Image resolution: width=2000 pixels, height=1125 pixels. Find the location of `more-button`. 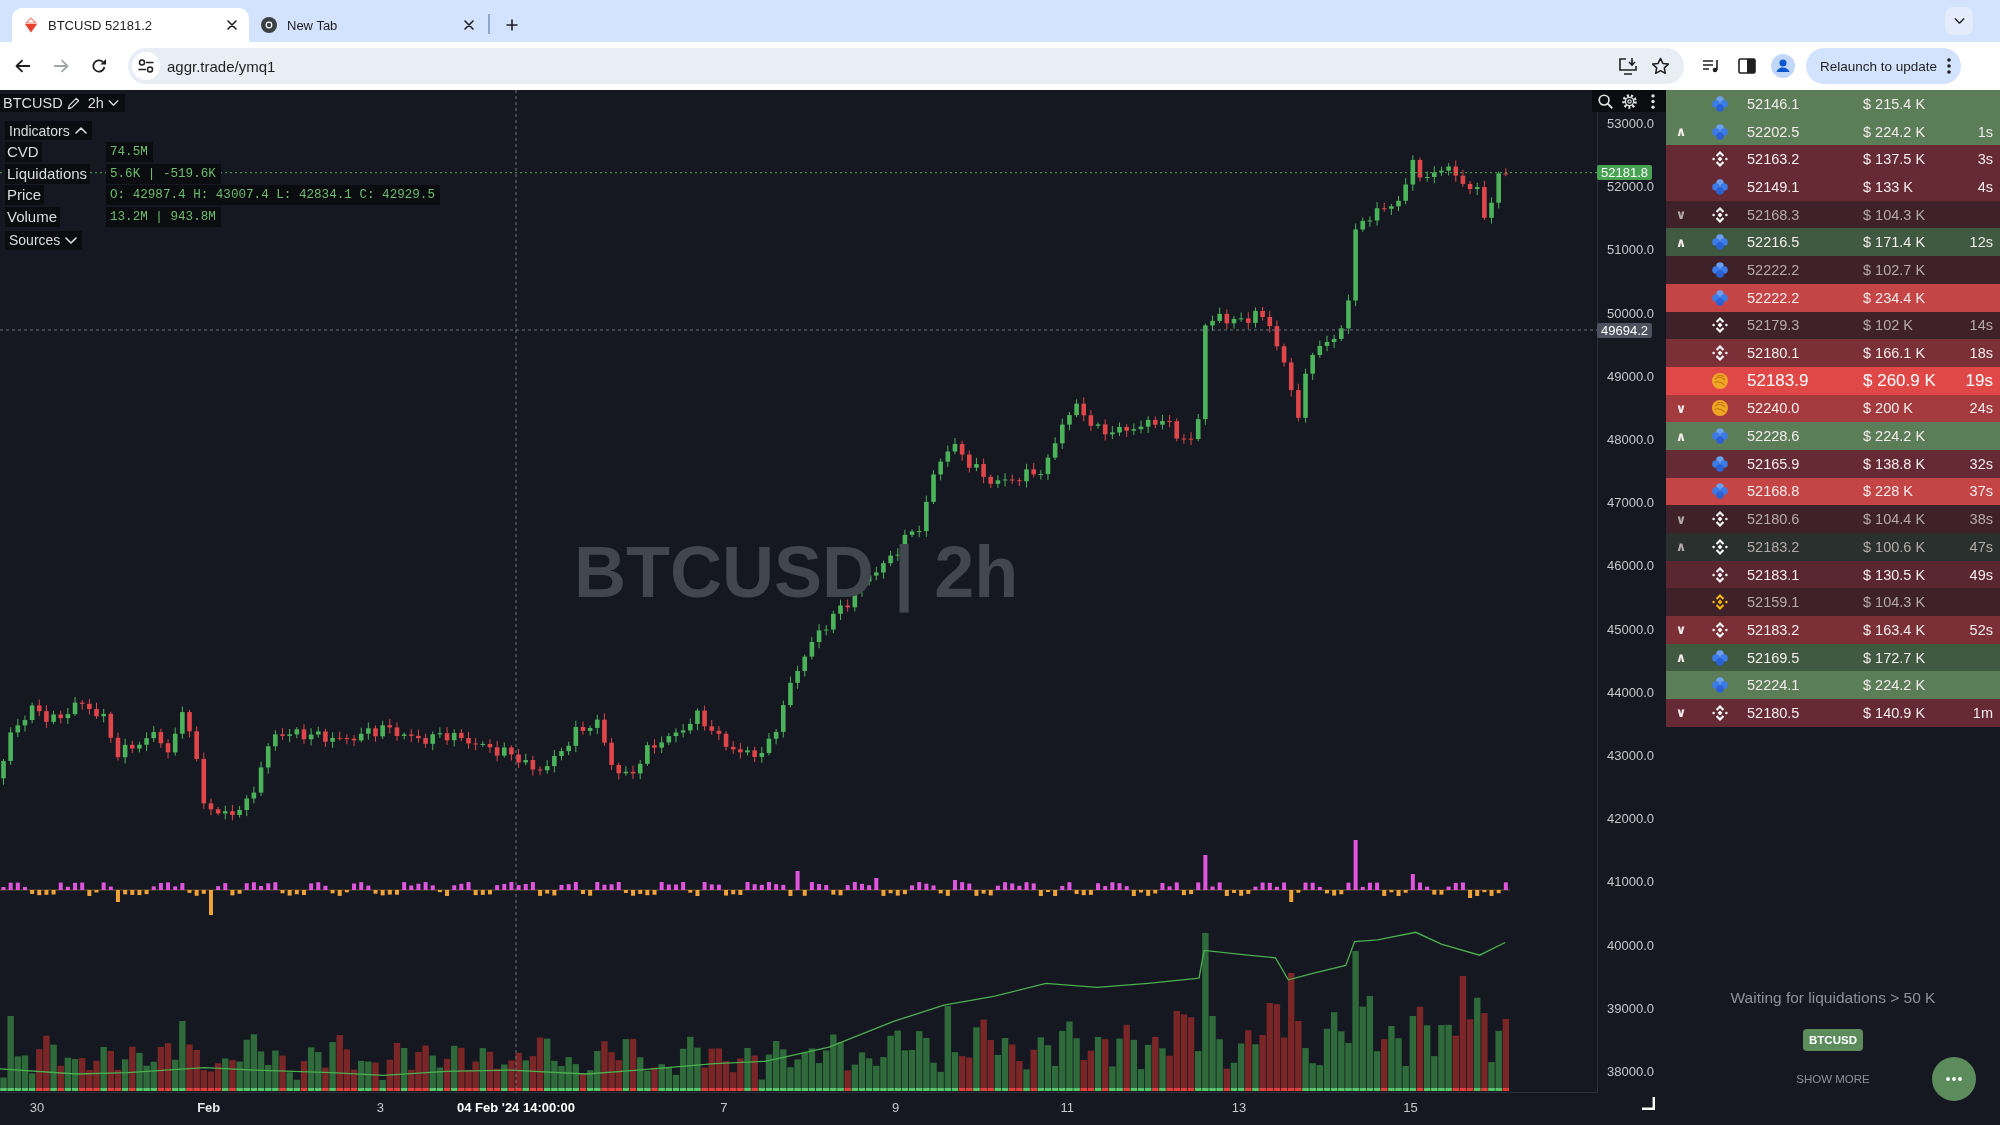

more-button is located at coordinates (1954, 1079).